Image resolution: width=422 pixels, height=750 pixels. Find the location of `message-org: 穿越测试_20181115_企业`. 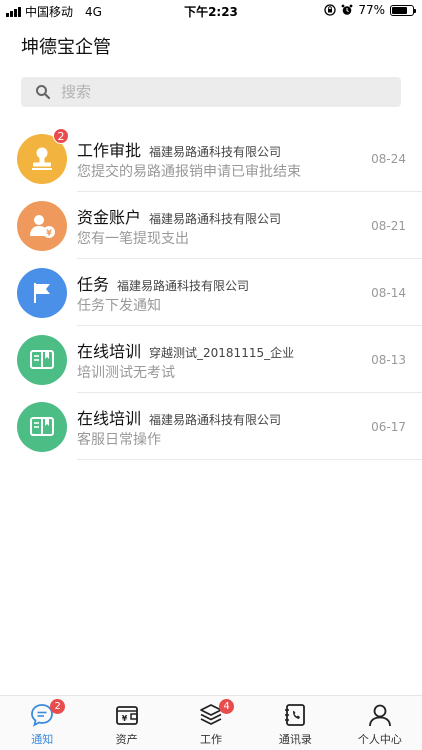

message-org: 穿越测试_20181115_企业 is located at coordinates (222, 353).